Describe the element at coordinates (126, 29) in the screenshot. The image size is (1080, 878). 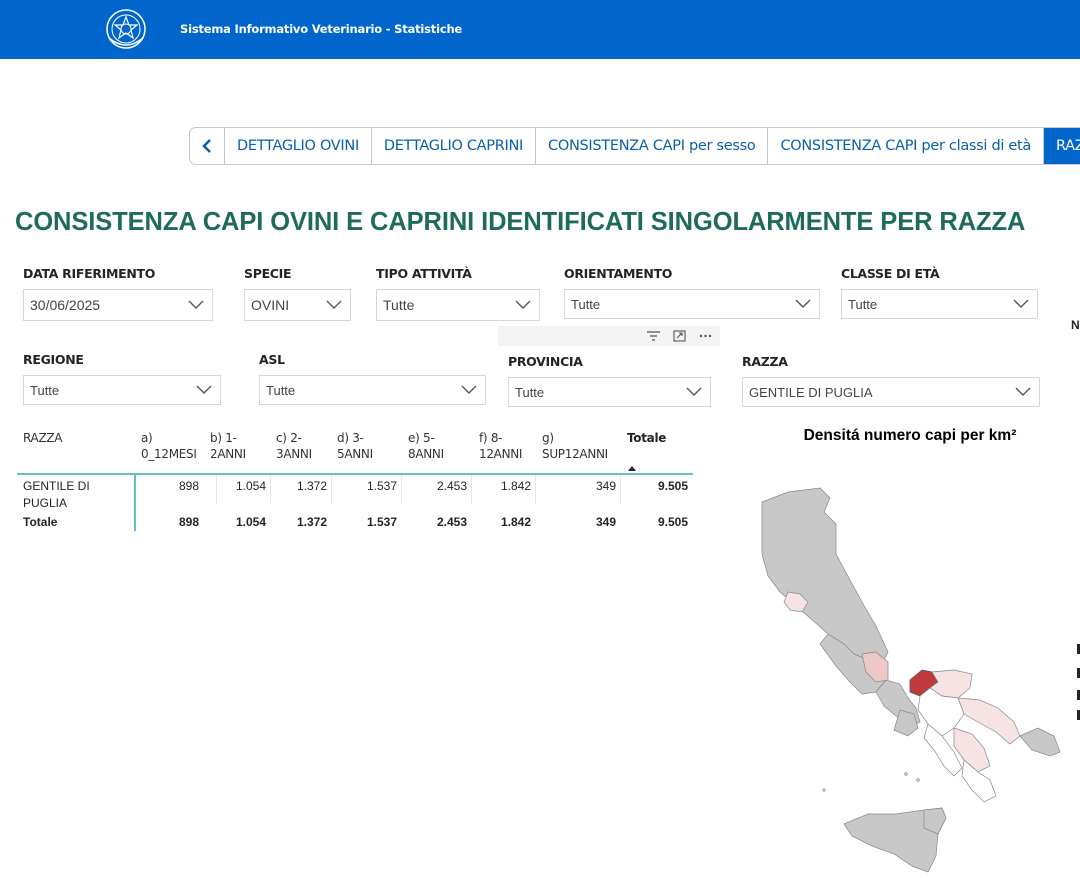
I see `republic-emblem-icon` at that location.